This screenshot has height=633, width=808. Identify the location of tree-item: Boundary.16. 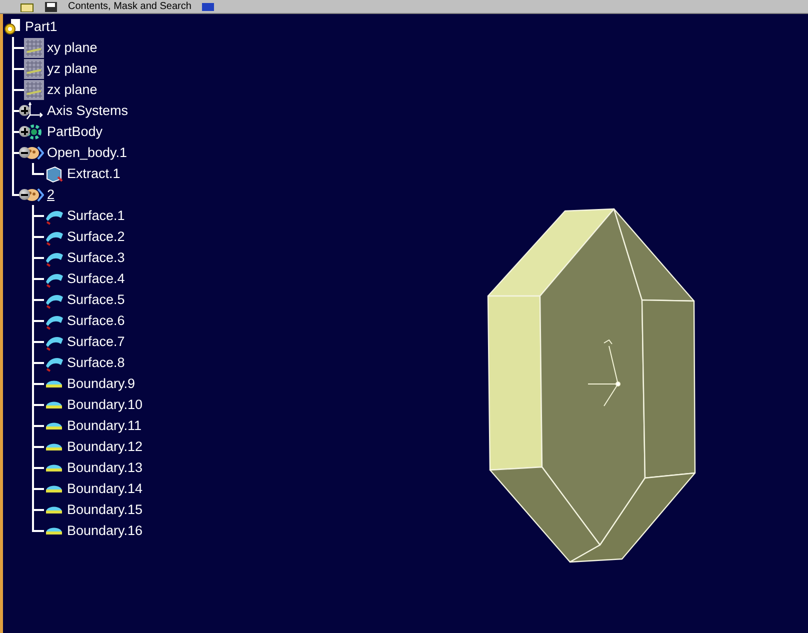
(105, 530).